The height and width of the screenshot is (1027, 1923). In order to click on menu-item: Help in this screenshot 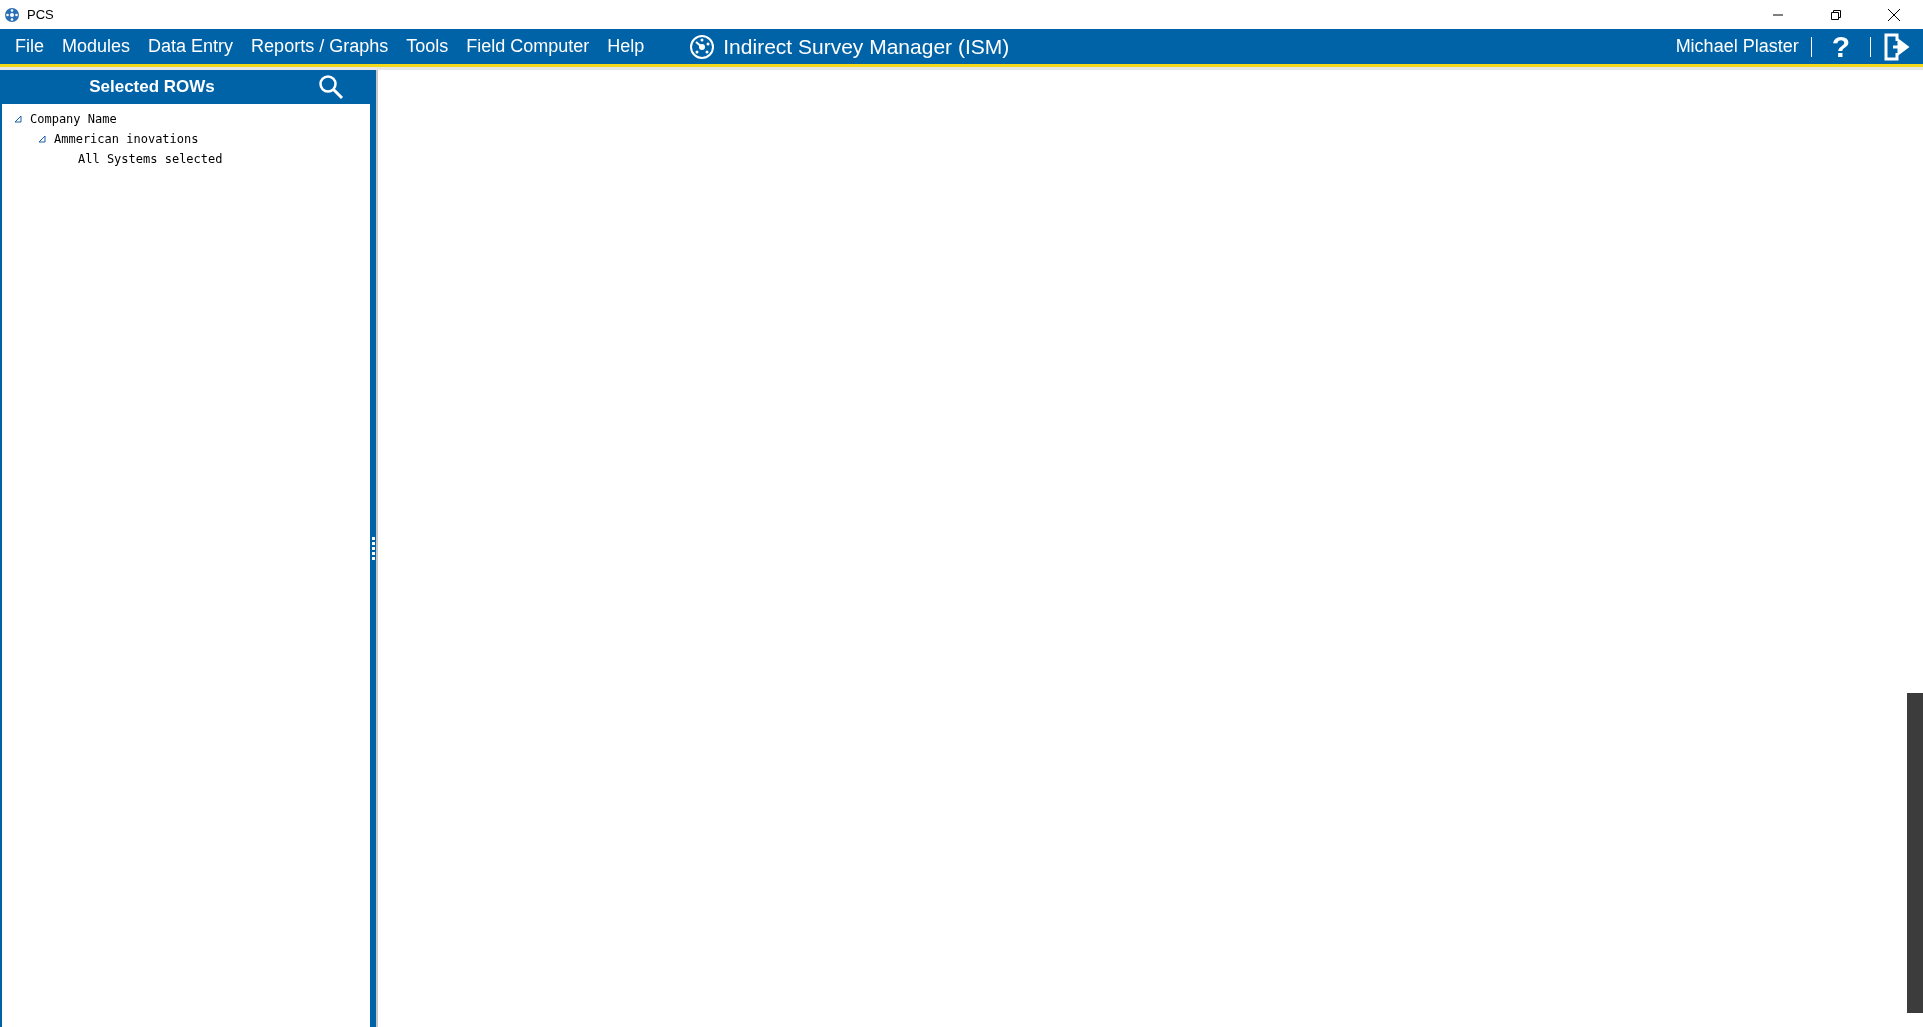, I will do `click(626, 46)`.